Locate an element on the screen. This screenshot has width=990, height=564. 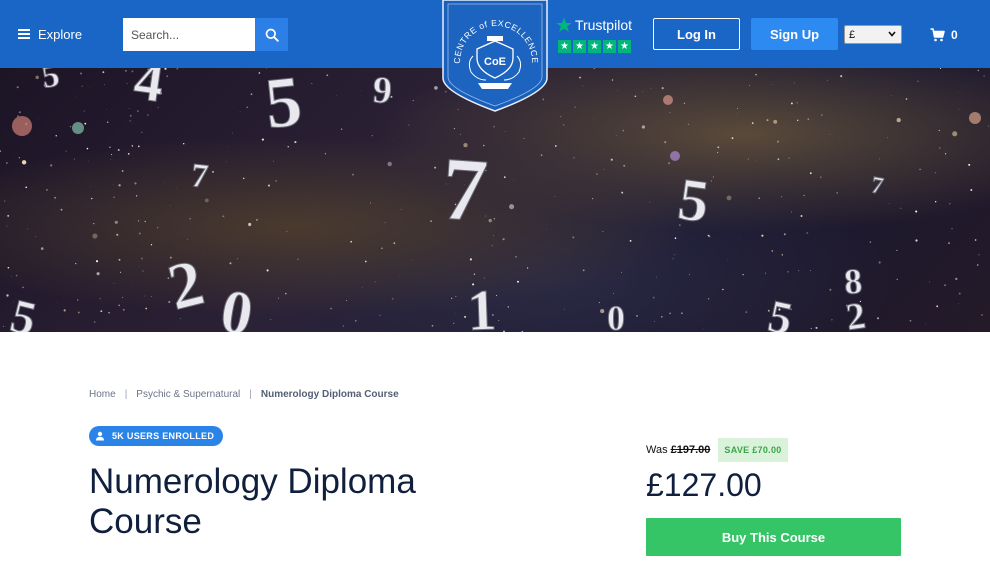
currency-select: £ is located at coordinates (873, 34).